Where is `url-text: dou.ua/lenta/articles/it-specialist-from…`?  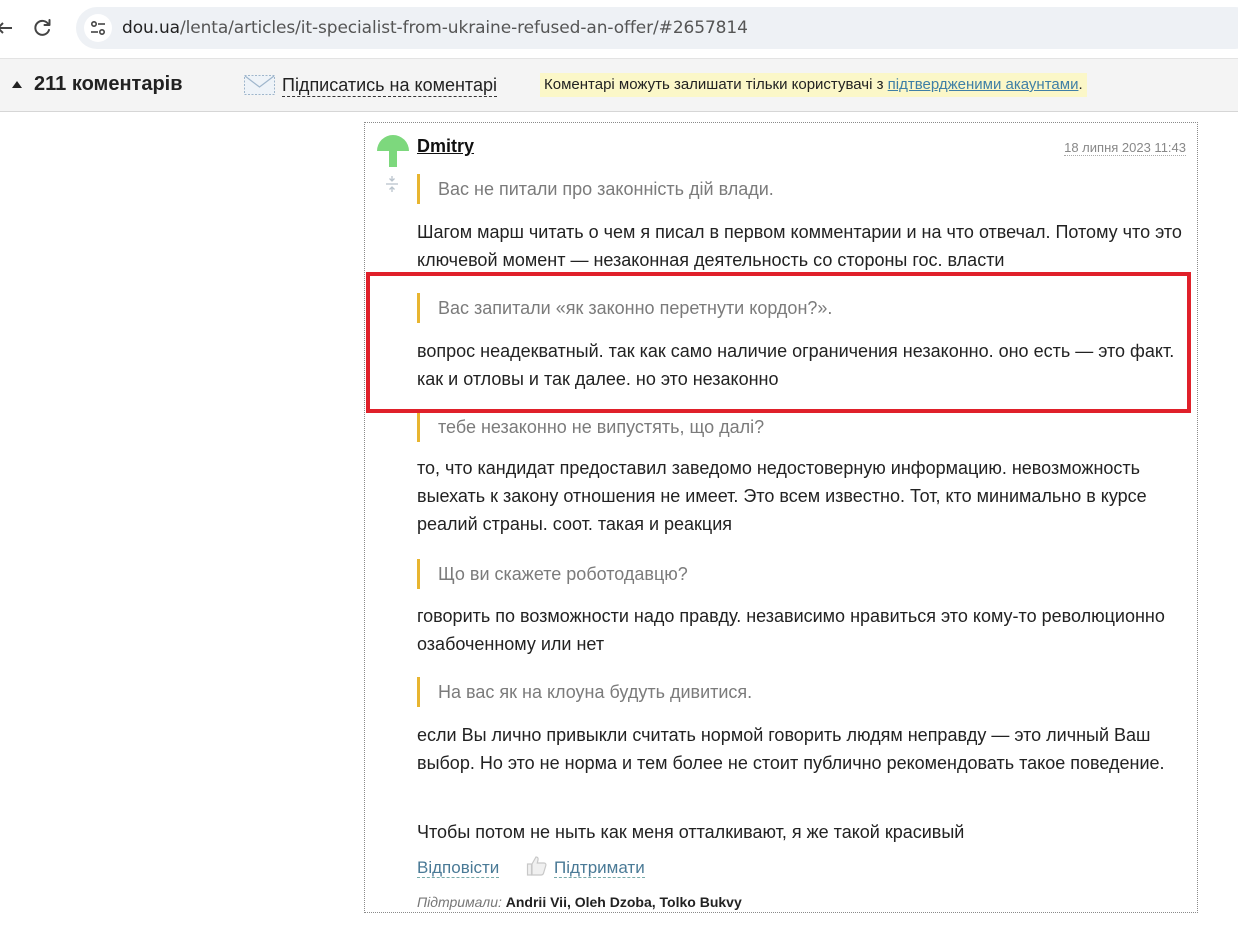
url-text: dou.ua/lenta/articles/it-specialist-from… is located at coordinates (435, 28).